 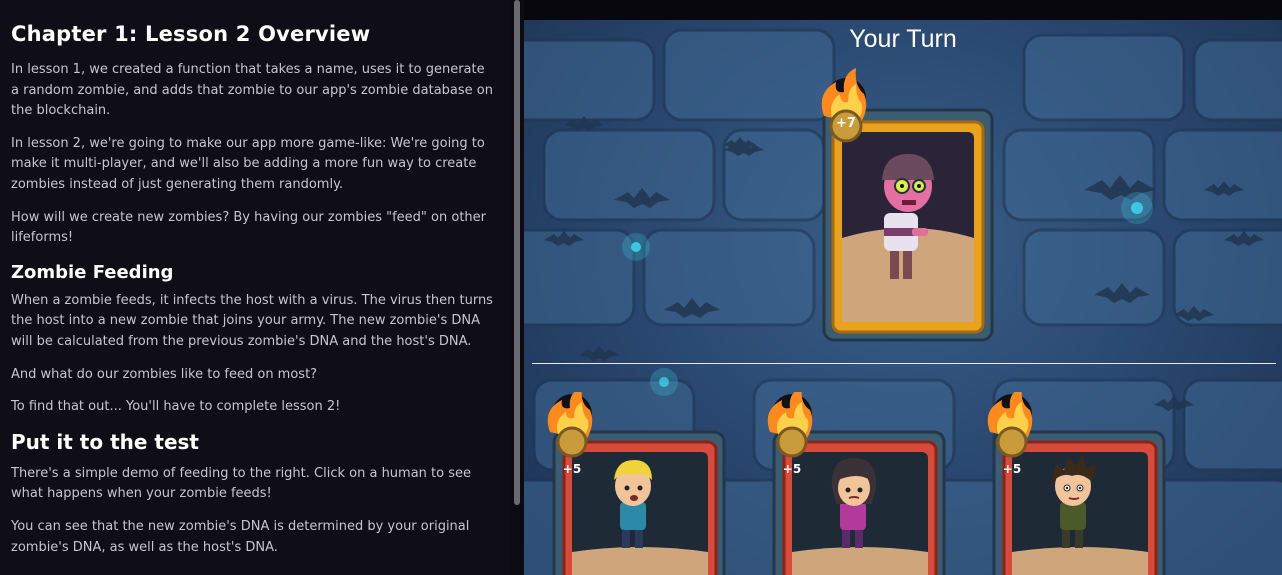 What do you see at coordinates (904, 363) in the screenshot?
I see `board-divider` at bounding box center [904, 363].